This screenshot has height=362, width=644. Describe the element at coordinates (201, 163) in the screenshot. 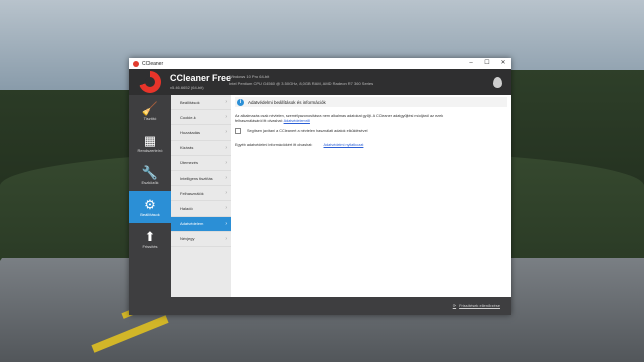

I see `subnav-item-scheduling: Ütemezés ›` at that location.